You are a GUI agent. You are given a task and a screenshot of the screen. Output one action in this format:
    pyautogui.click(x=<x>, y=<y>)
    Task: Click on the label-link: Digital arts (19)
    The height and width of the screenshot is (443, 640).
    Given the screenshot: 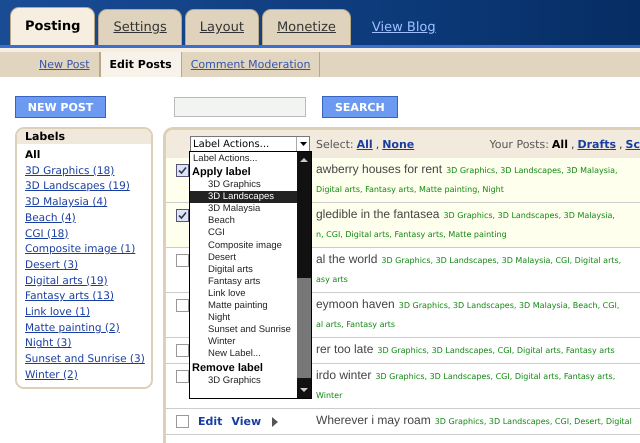 What is the action you would take?
    pyautogui.click(x=66, y=282)
    